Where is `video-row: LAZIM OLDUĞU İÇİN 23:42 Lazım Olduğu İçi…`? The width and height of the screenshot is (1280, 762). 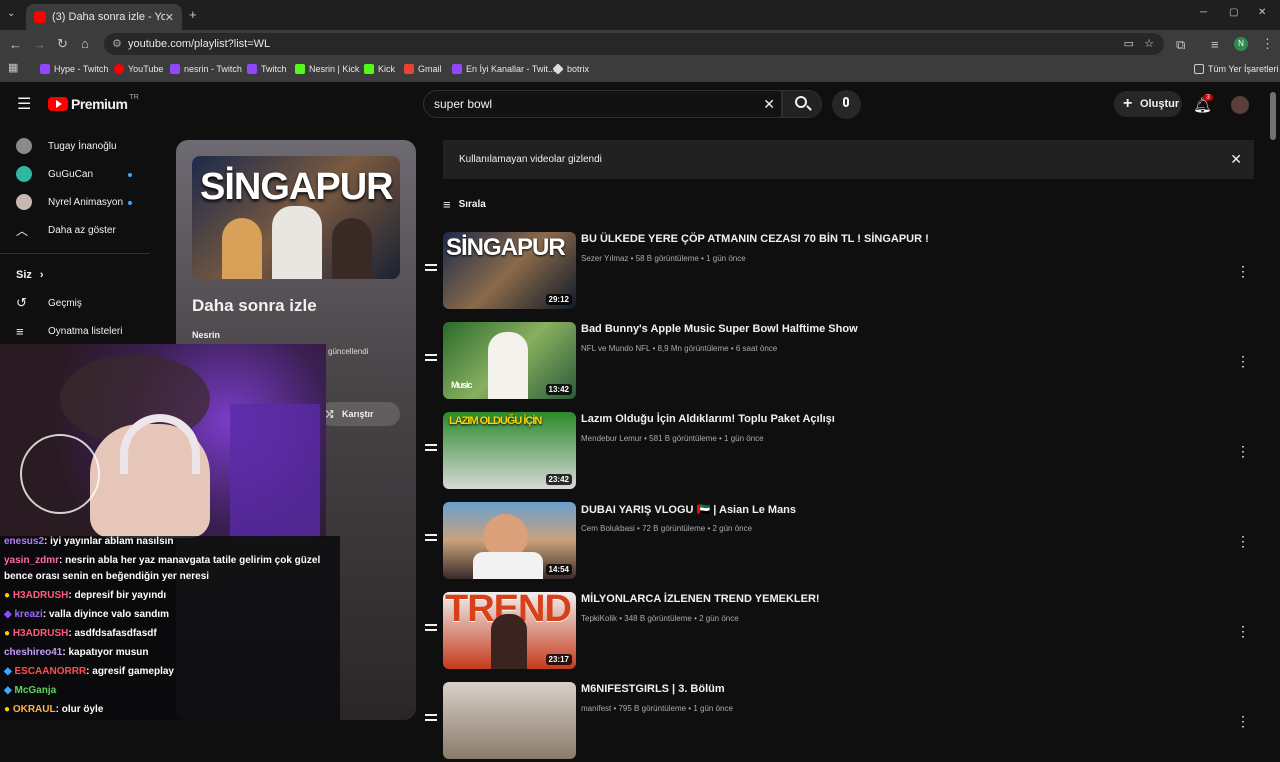
video-row: LAZIM OLDUĞU İÇİN 23:42 Lazım Olduğu İçi… is located at coordinates (840, 452).